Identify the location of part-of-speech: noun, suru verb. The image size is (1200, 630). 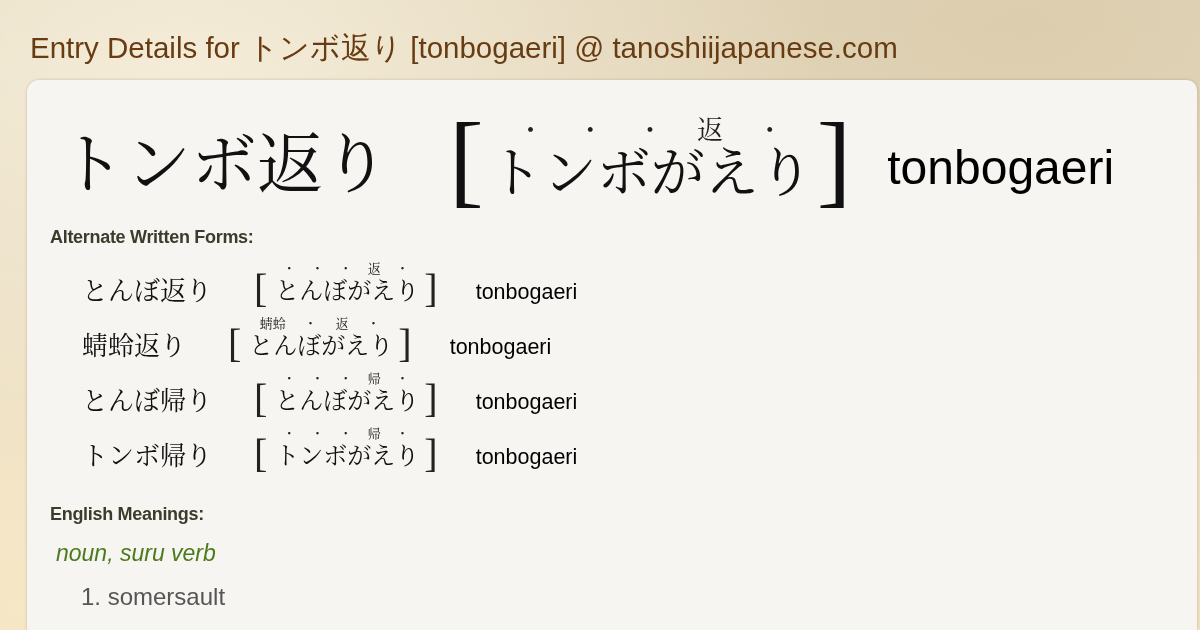
(136, 553).